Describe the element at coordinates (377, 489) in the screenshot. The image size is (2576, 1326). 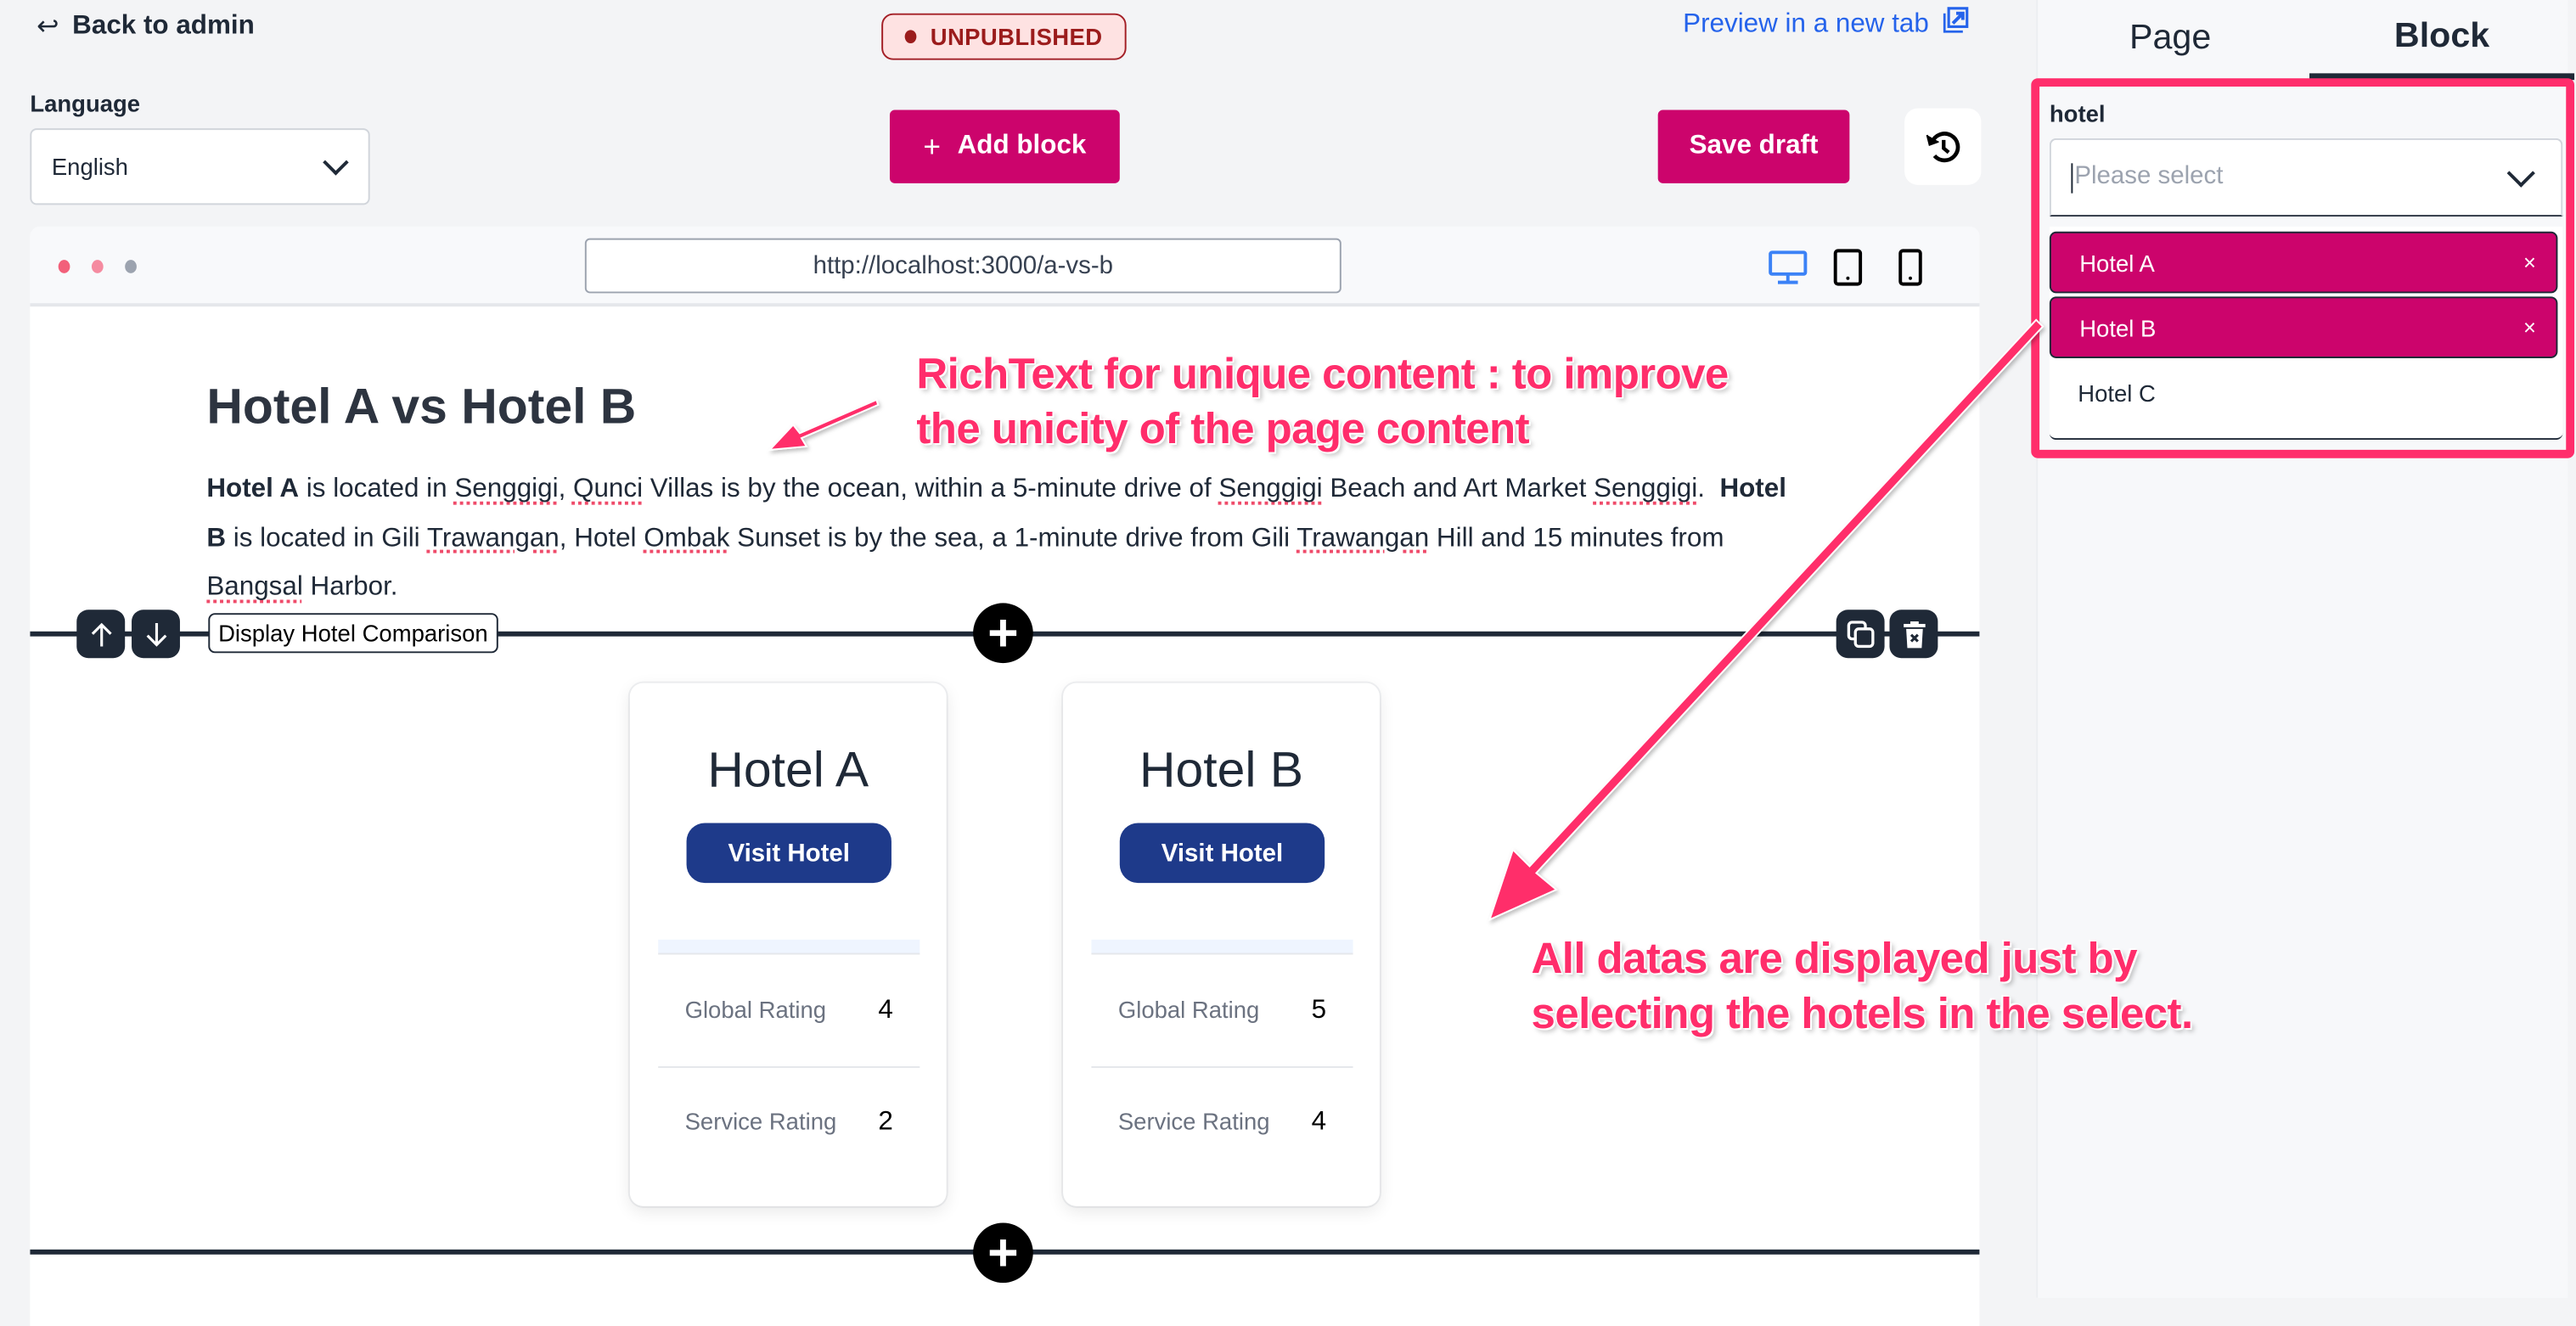
I see `text-run: is located in` at that location.